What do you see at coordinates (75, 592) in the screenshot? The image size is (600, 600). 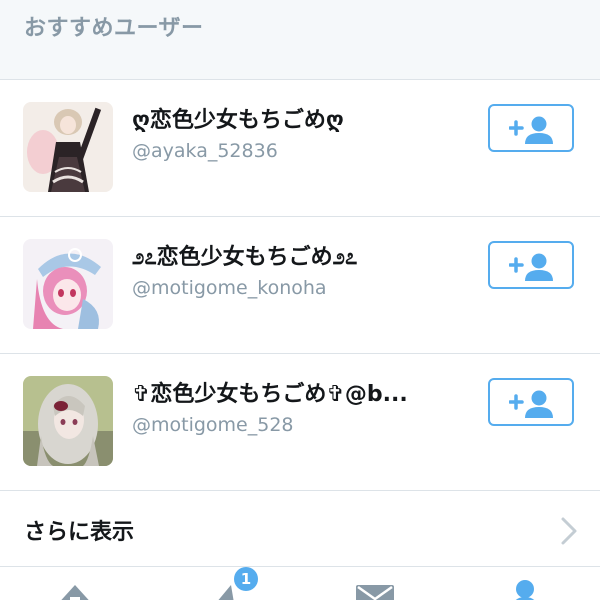 I see `home-icon` at bounding box center [75, 592].